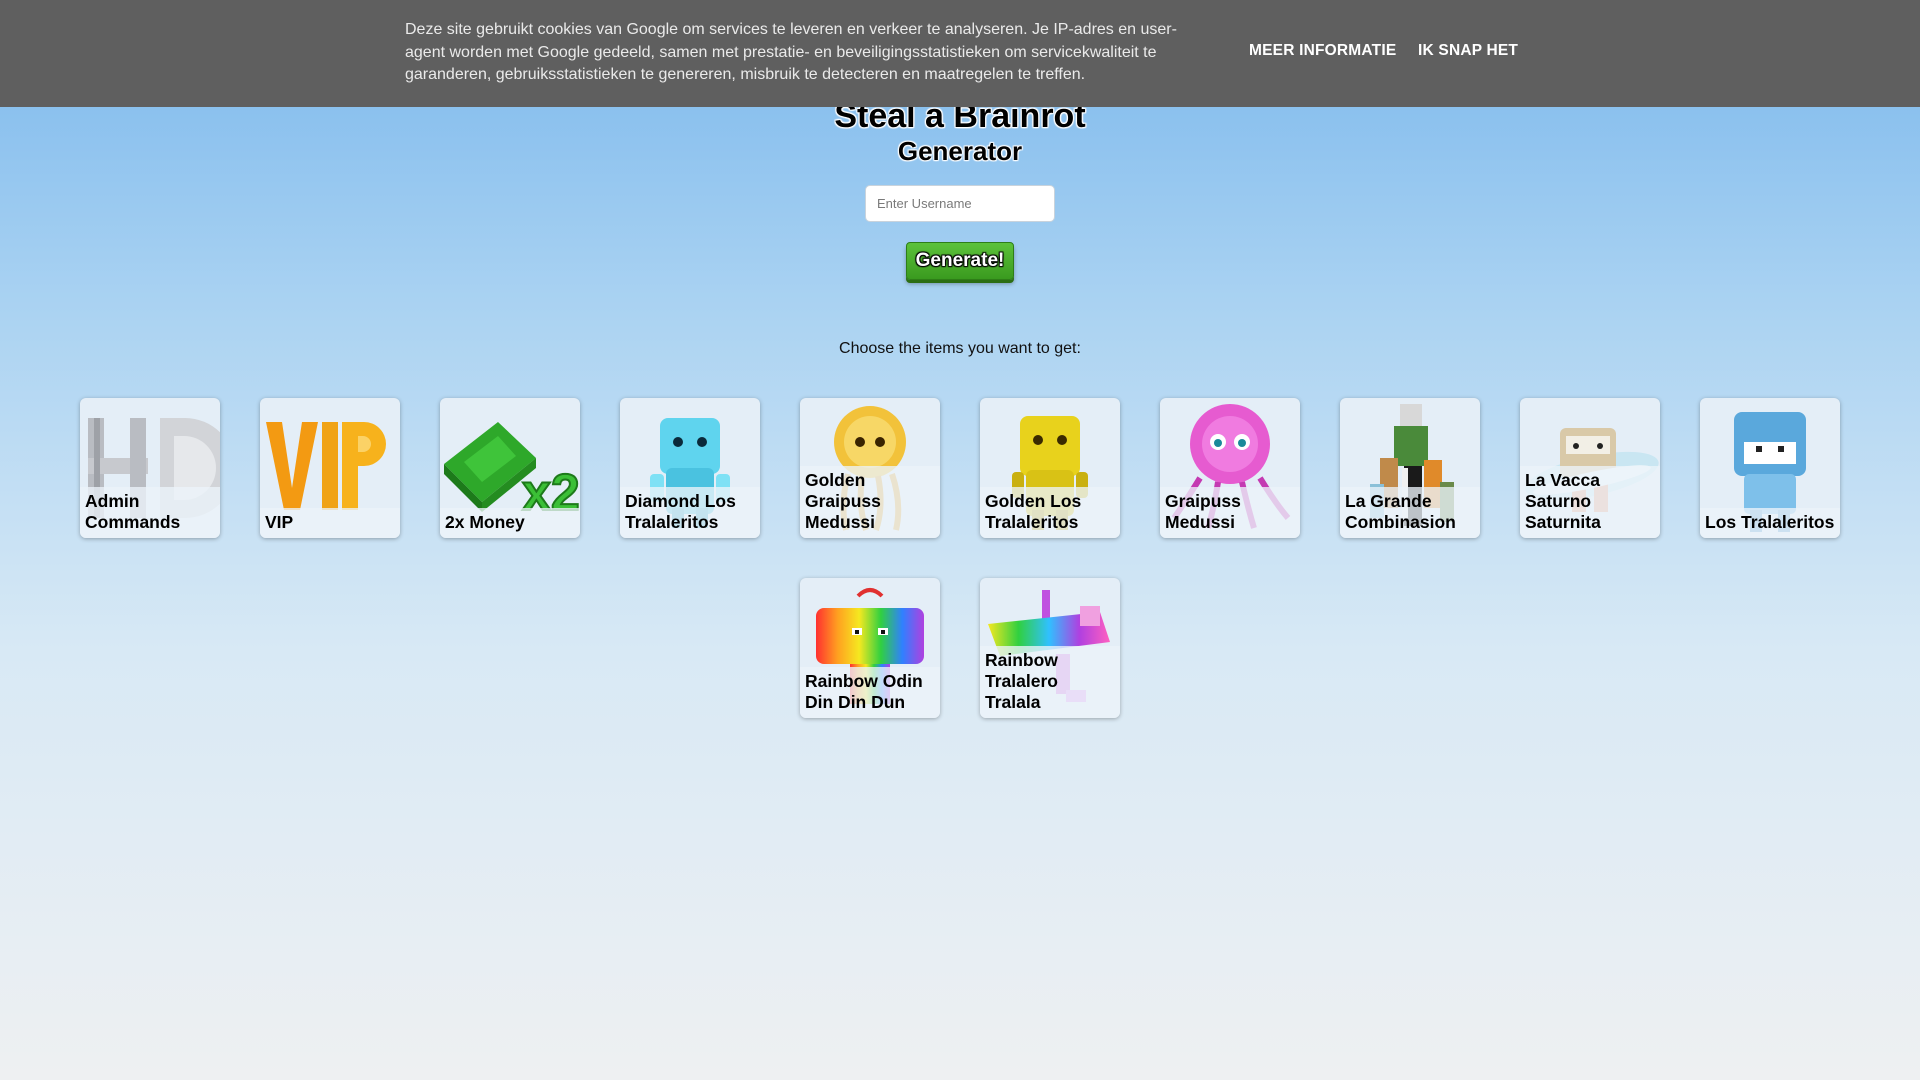 The image size is (1920, 1080). Describe the element at coordinates (690, 468) in the screenshot. I see `item-card-diamond-los-tralaleritos: Diamond Los Tralaleritos` at that location.